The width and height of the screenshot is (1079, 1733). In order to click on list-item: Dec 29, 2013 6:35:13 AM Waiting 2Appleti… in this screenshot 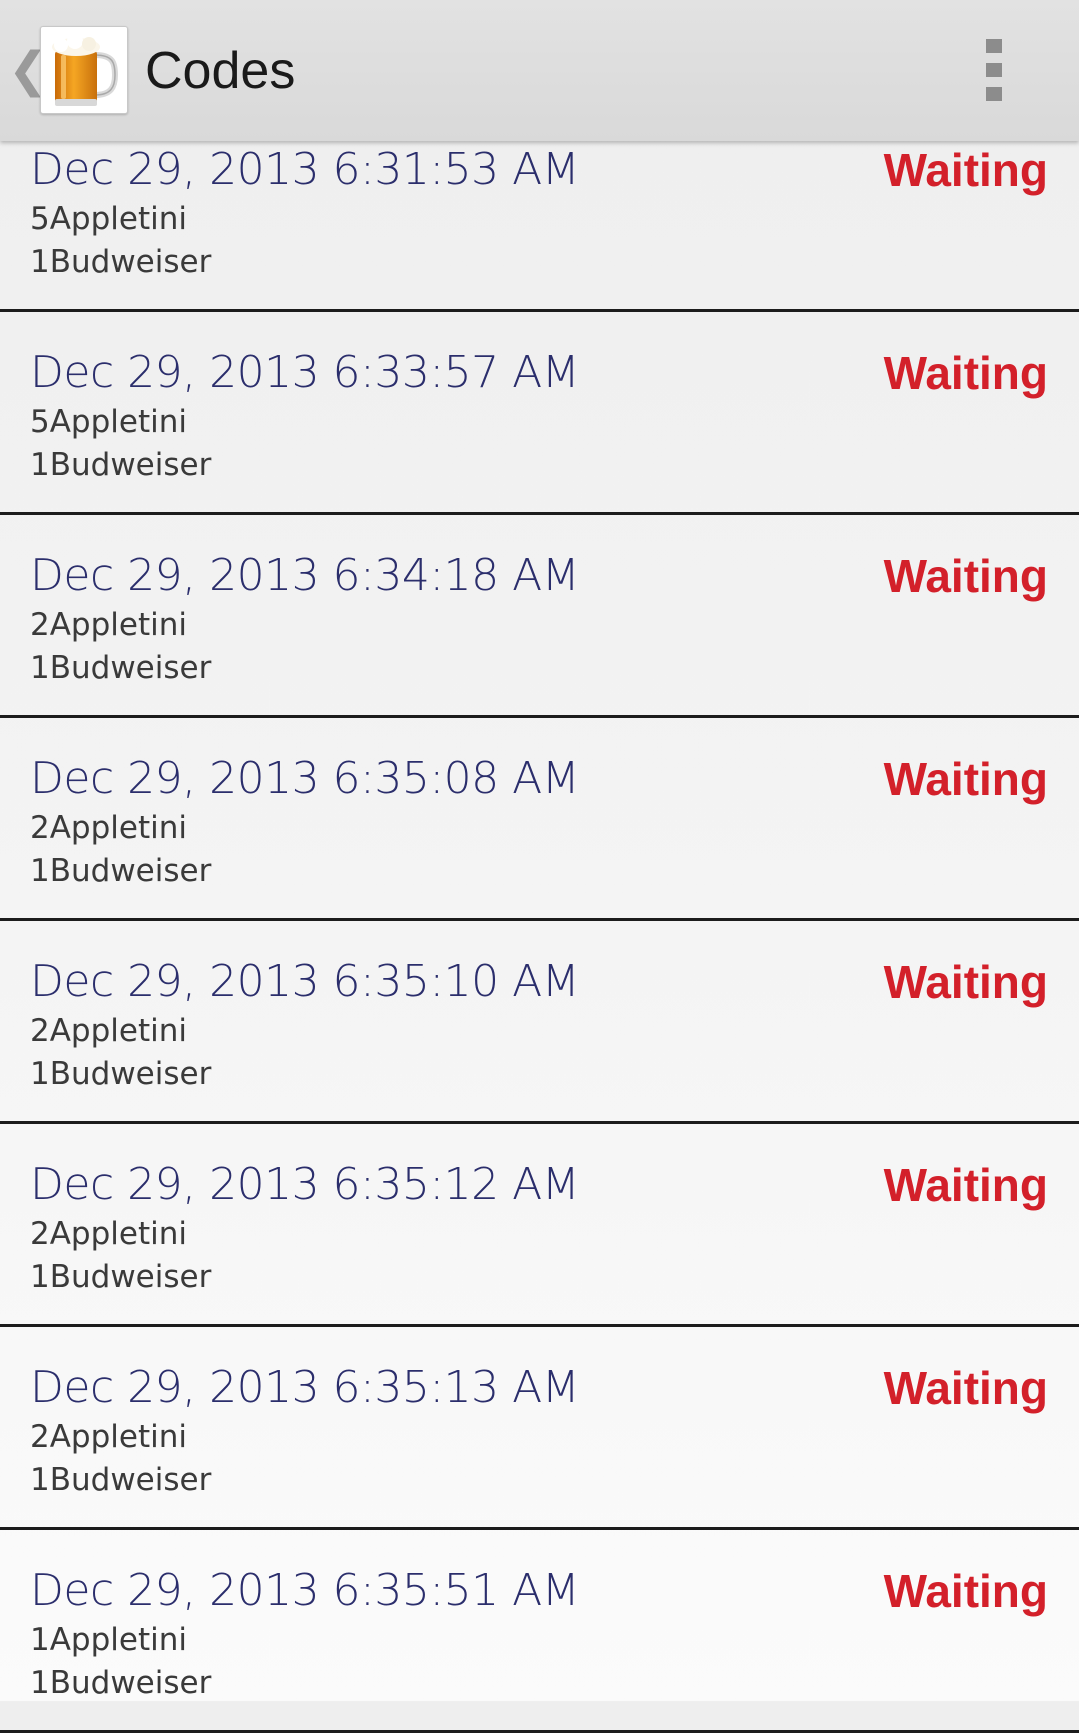, I will do `click(539, 1428)`.